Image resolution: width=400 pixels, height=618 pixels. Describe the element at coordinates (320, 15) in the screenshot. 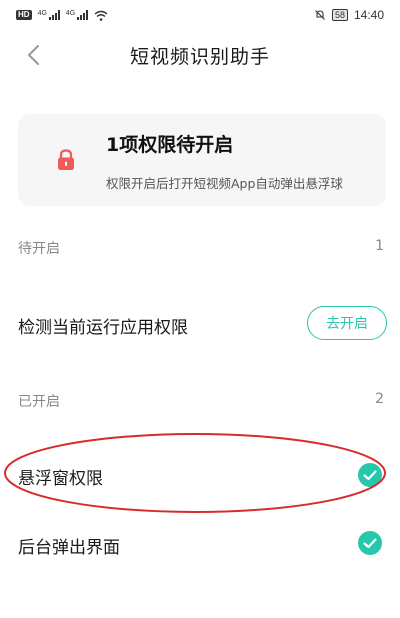

I see `mute-icon` at that location.